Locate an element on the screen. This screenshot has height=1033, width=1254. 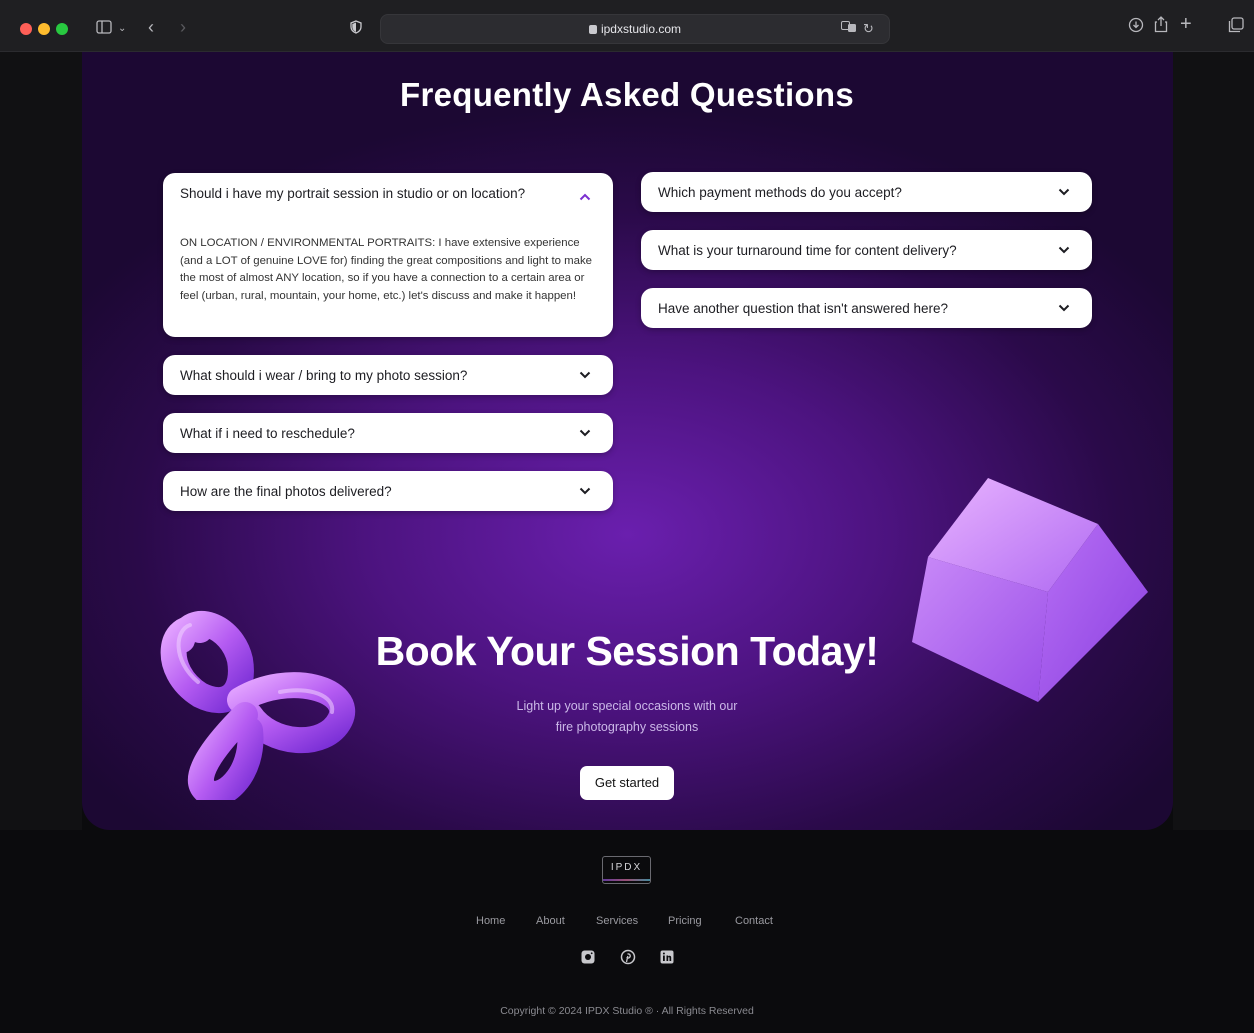
cta-subtitle-line-1: Light up your special occasions with our is located at coordinates (627, 706).